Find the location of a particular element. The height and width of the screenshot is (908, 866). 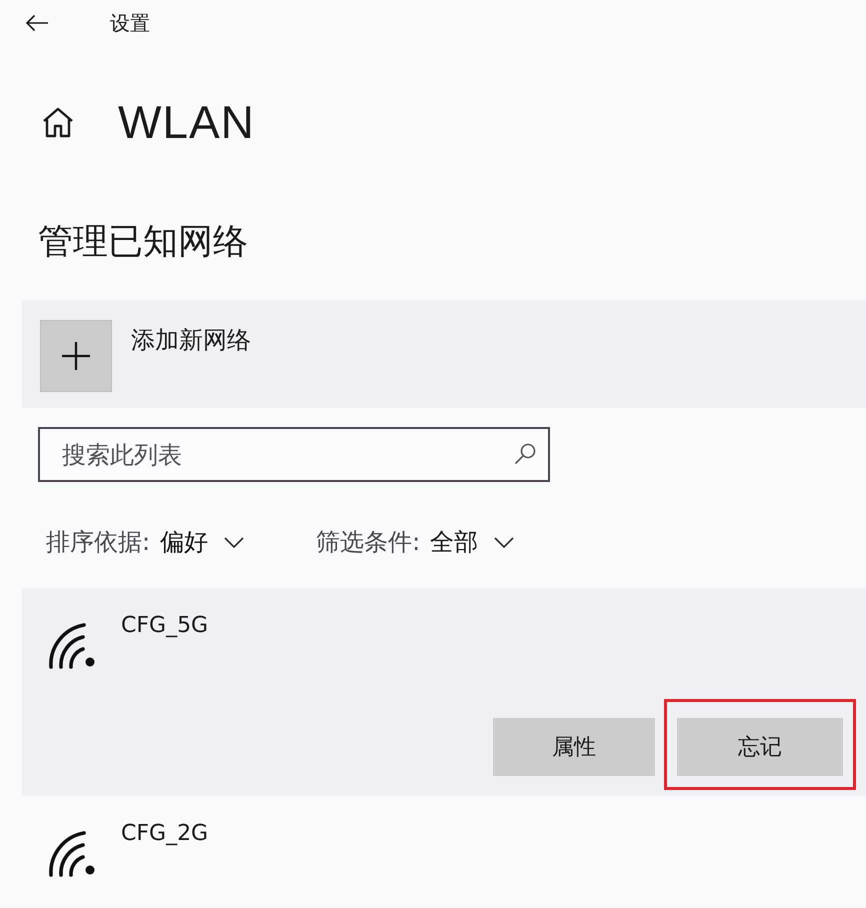

section-title: 管理已知网络 is located at coordinates (143, 243).